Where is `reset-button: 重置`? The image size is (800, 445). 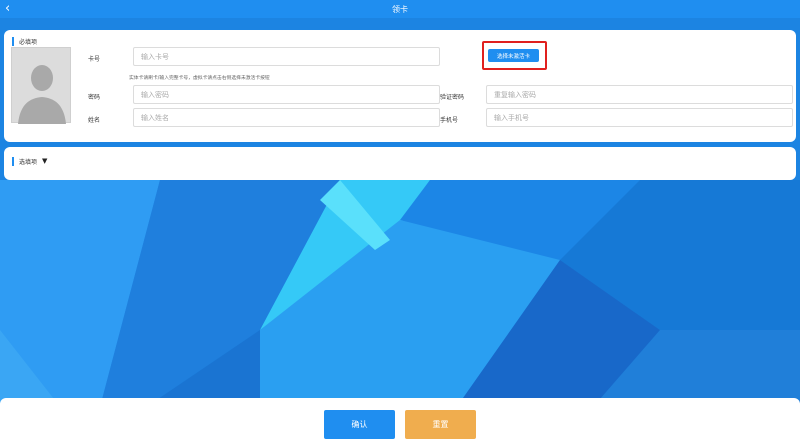 reset-button: 重置 is located at coordinates (440, 424).